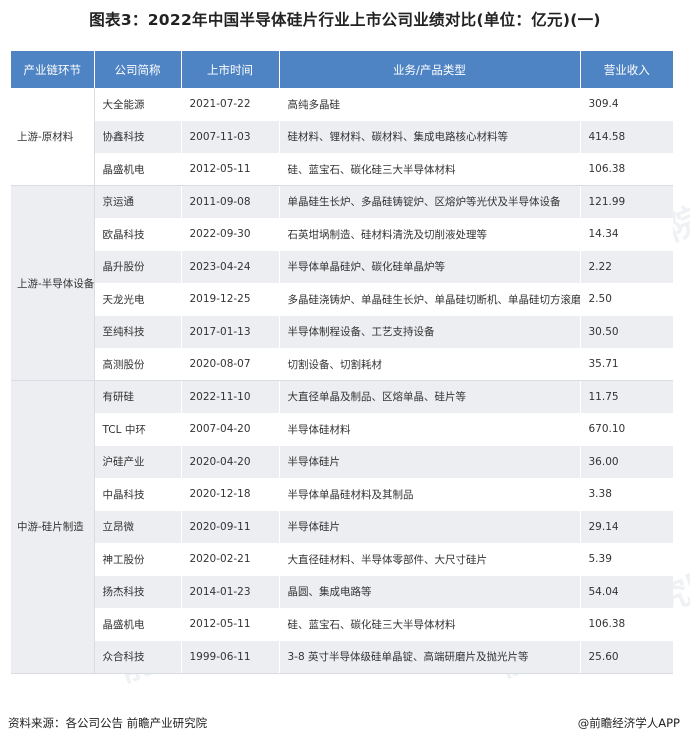 The width and height of the screenshot is (690, 743). I want to click on table-row: 至纯科技 2017-01-13 半导体制程设备、工艺支持设备 30.50, so click(342, 332).